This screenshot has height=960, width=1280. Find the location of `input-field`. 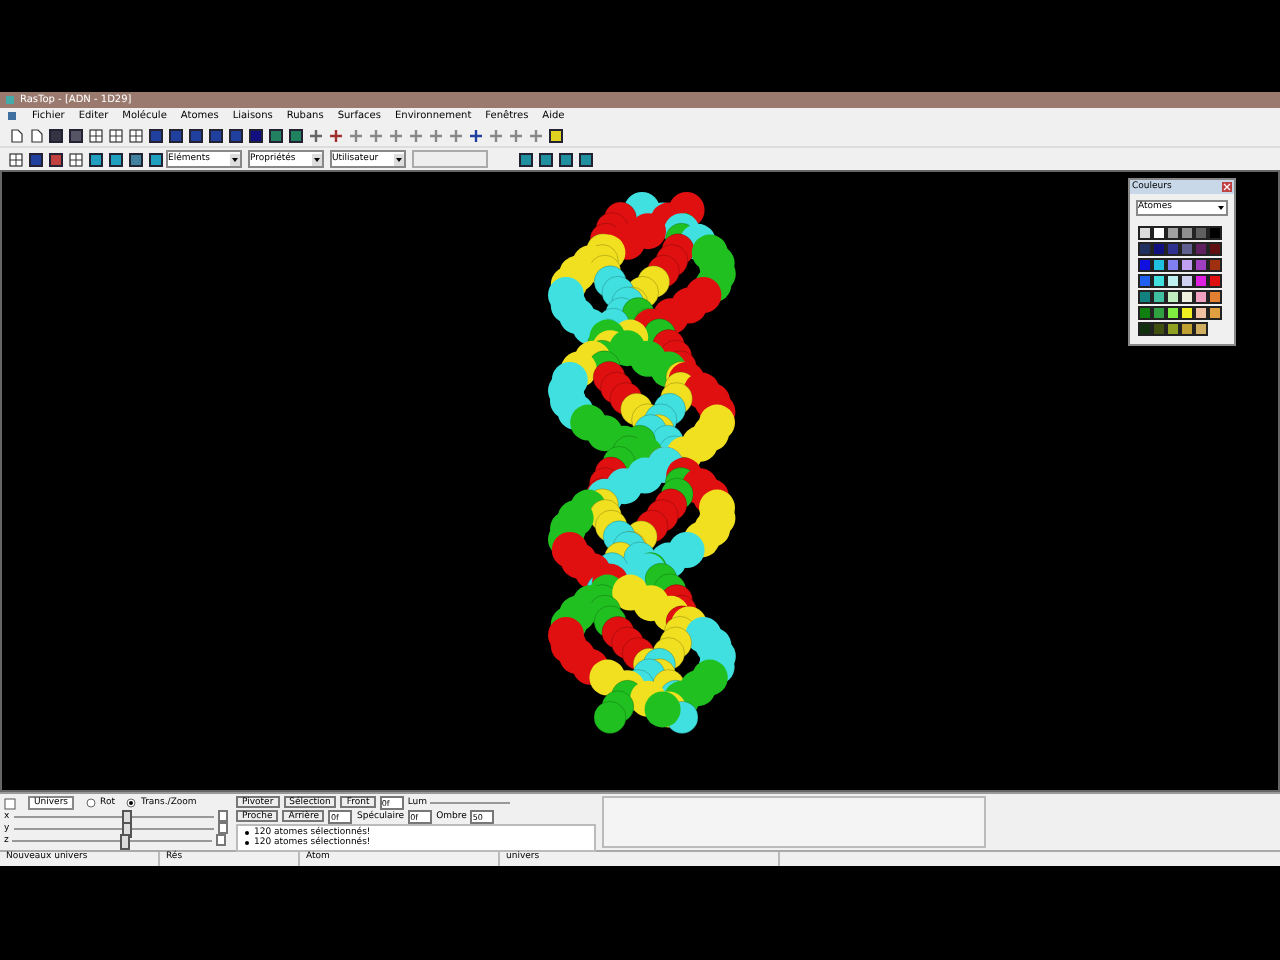

input-field is located at coordinates (450, 159).